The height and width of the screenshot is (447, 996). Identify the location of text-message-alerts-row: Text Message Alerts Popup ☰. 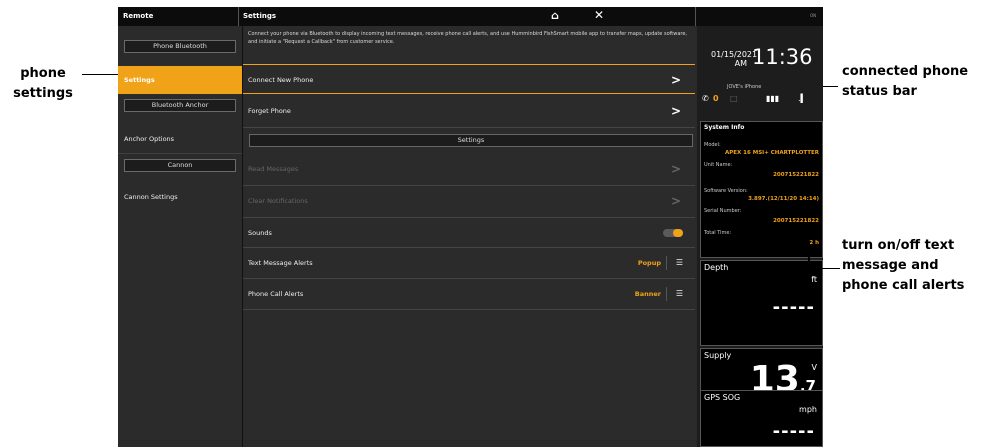
(469, 263).